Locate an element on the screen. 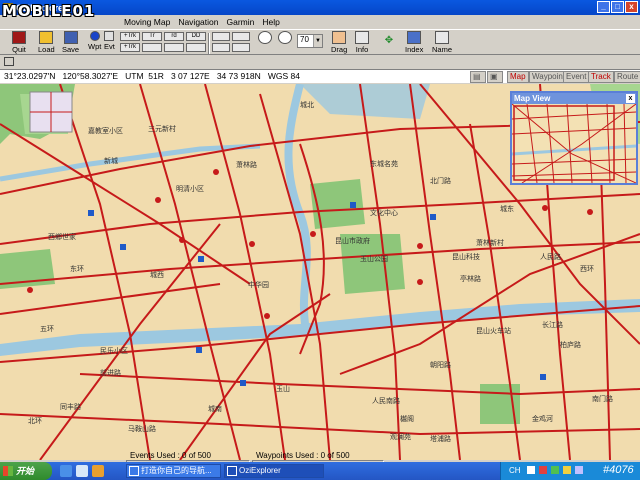 The height and width of the screenshot is (480, 640). map-label: 昆山火车站 is located at coordinates (493, 331).